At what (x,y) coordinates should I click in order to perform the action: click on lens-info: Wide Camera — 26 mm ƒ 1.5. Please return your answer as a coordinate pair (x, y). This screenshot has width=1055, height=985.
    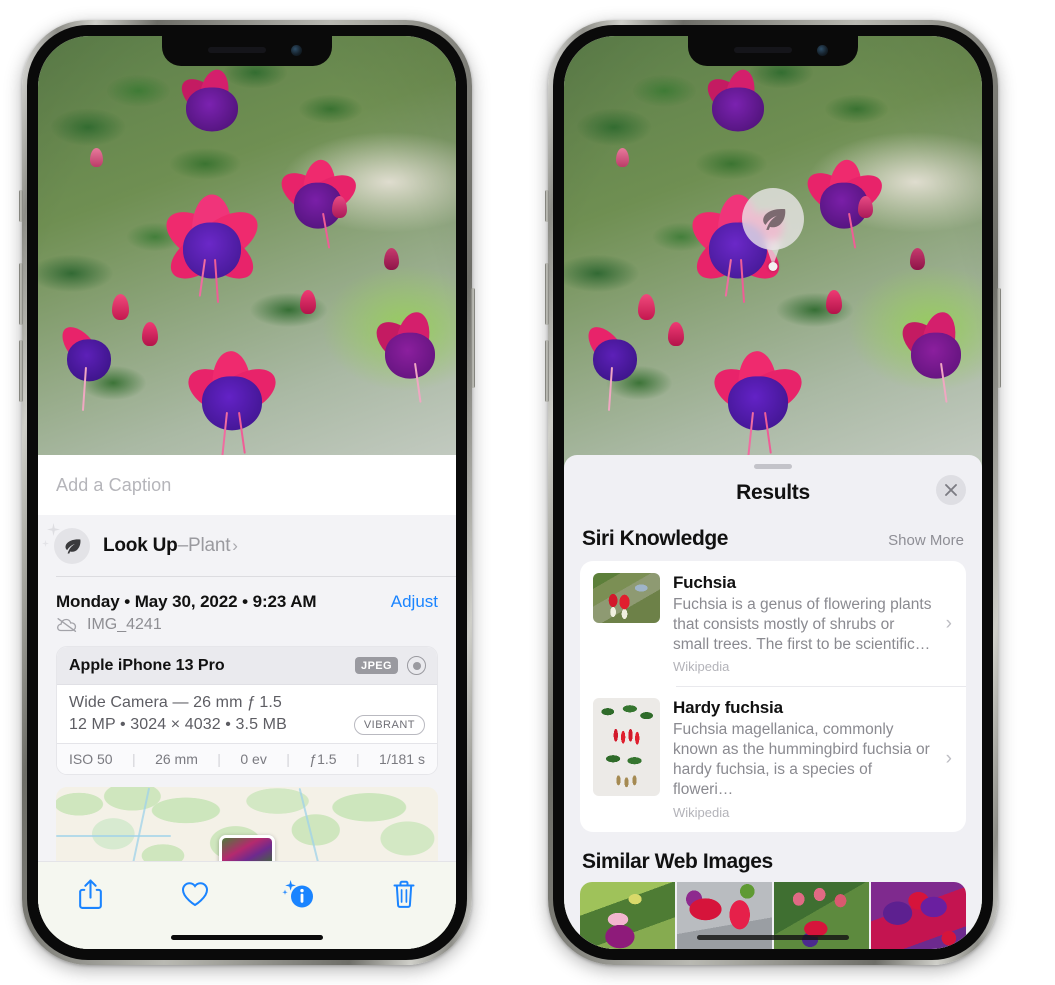
    Looking at the image, I should click on (175, 702).